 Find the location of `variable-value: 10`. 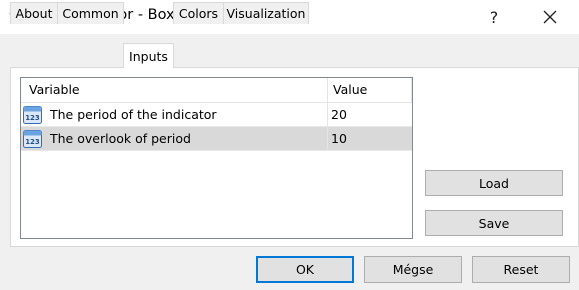

variable-value: 10 is located at coordinates (339, 139).